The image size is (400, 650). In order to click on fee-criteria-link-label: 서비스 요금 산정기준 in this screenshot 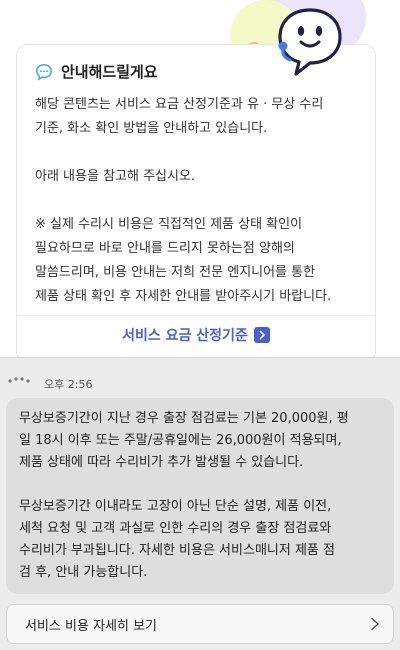, I will do `click(185, 336)`.